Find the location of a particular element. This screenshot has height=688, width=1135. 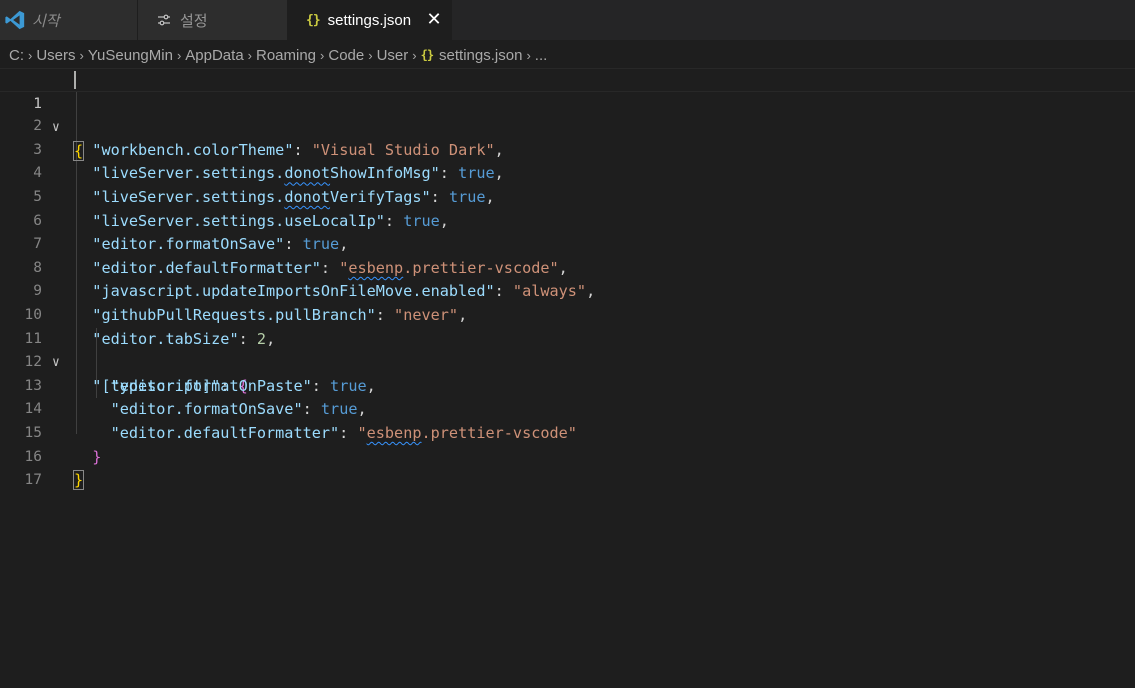

tab-settings-json-label: settings.json is located at coordinates (369, 20).